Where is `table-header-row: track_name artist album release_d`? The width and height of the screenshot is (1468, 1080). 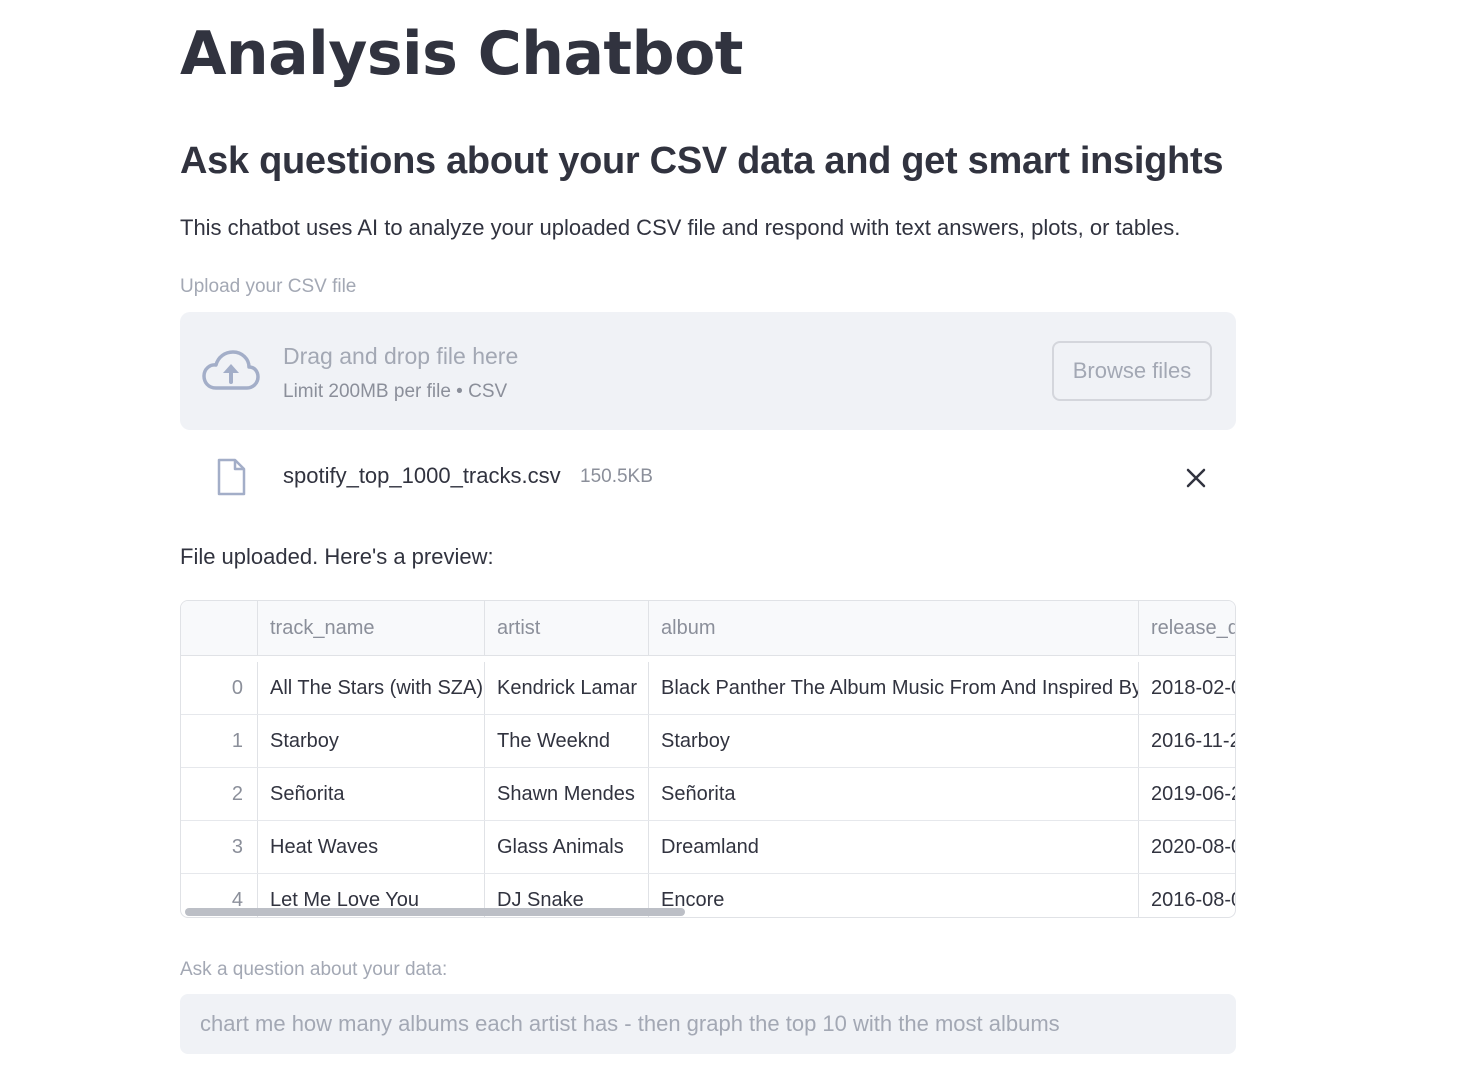
table-header-row: track_name artist album release_d is located at coordinates (708, 628).